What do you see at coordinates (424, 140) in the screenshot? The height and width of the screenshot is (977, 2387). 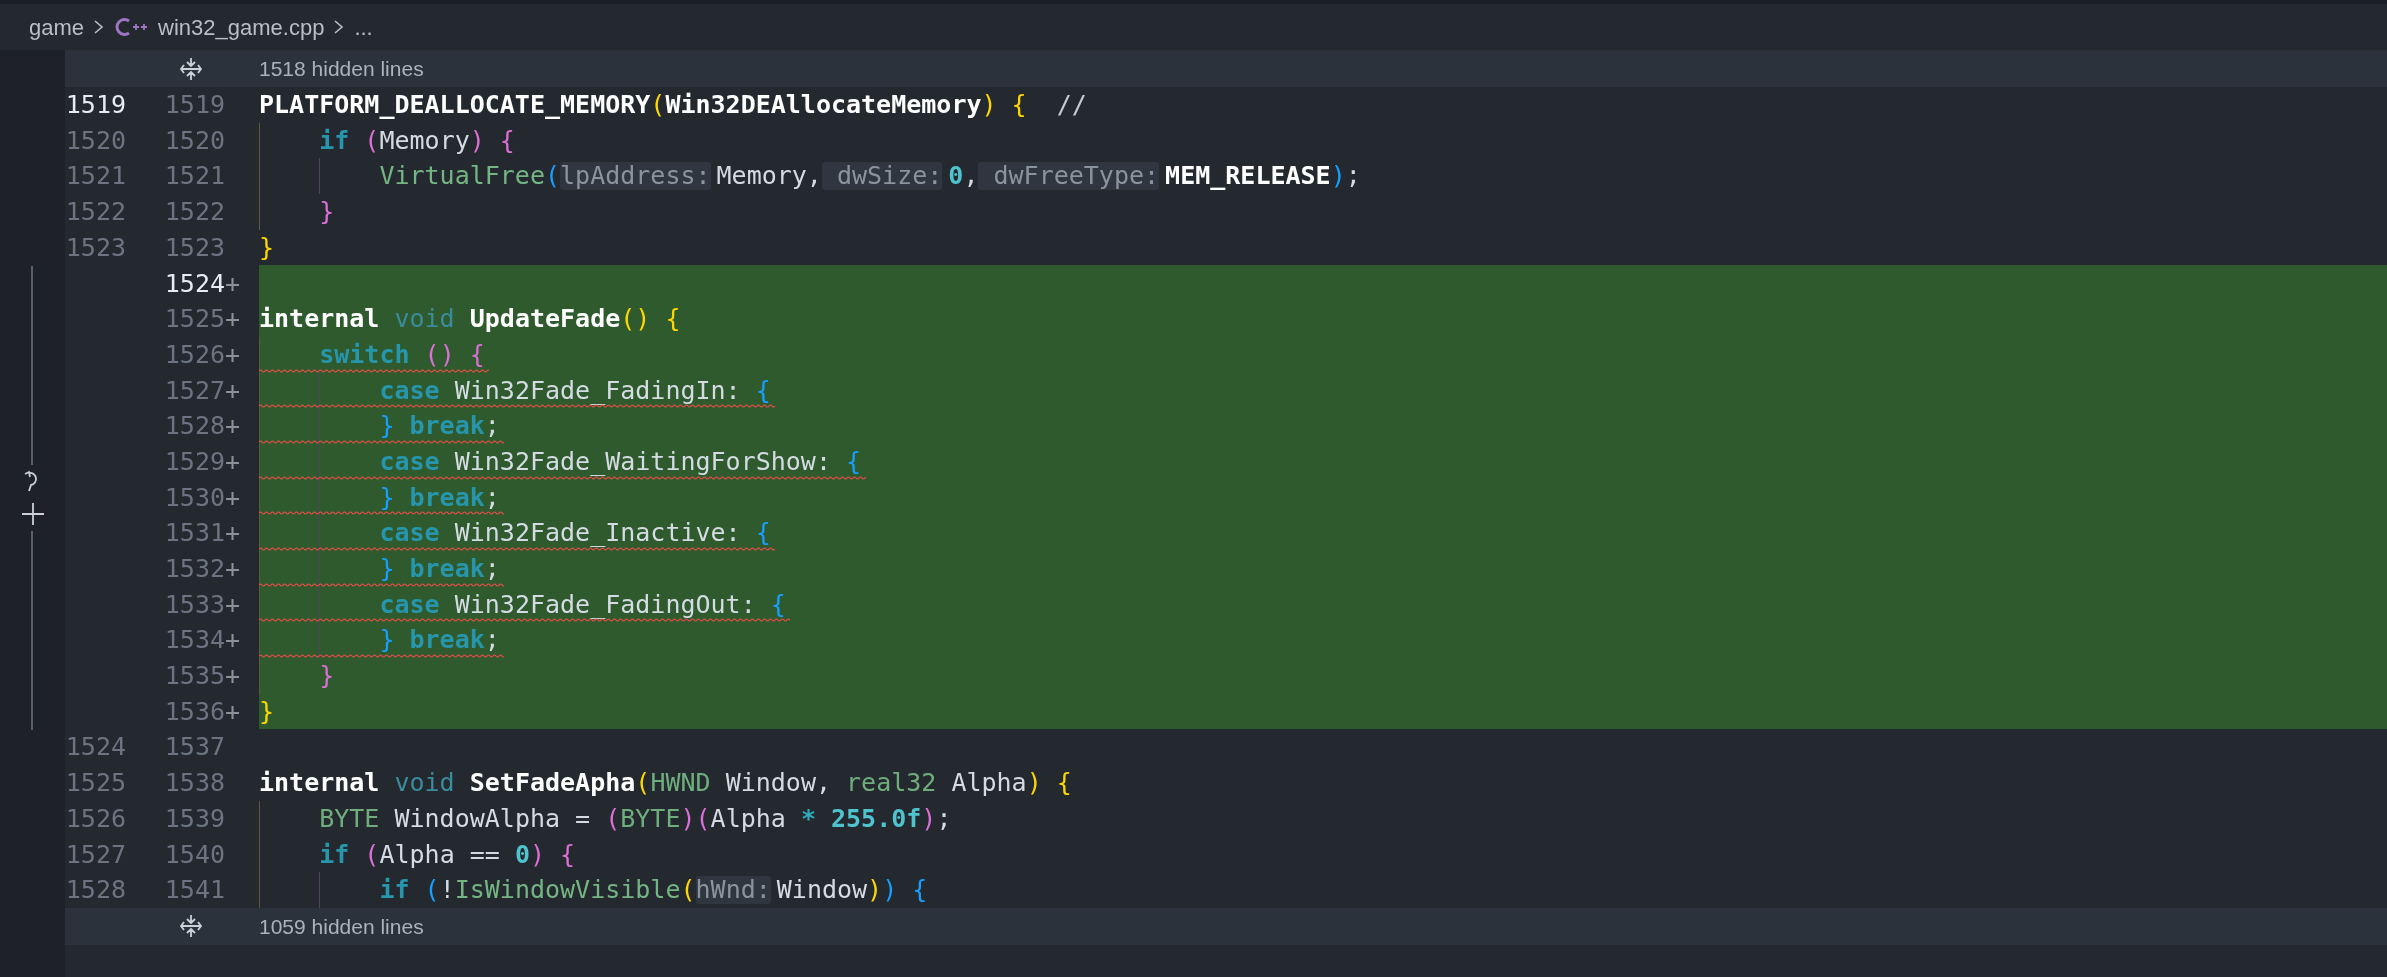 I see `code-token: Memory` at bounding box center [424, 140].